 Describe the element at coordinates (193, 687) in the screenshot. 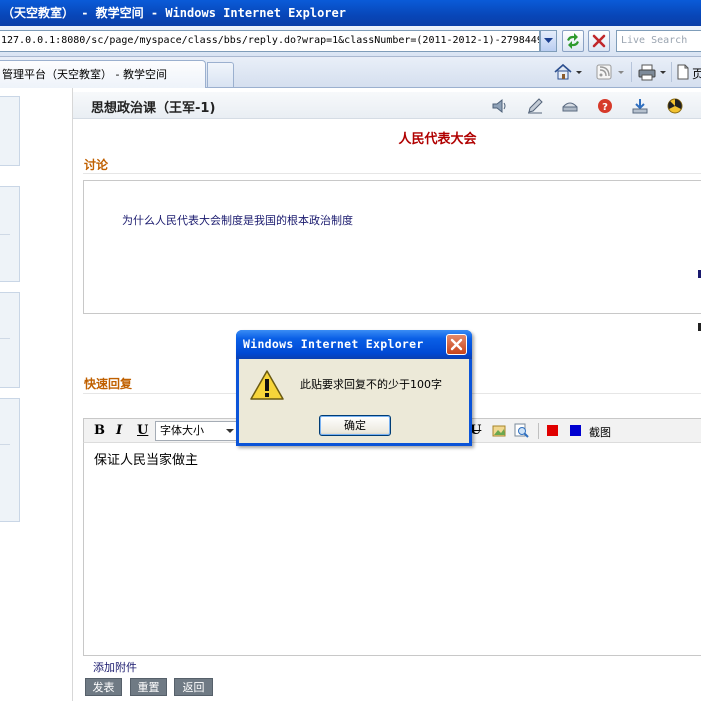

I see `back-button: 返回` at that location.